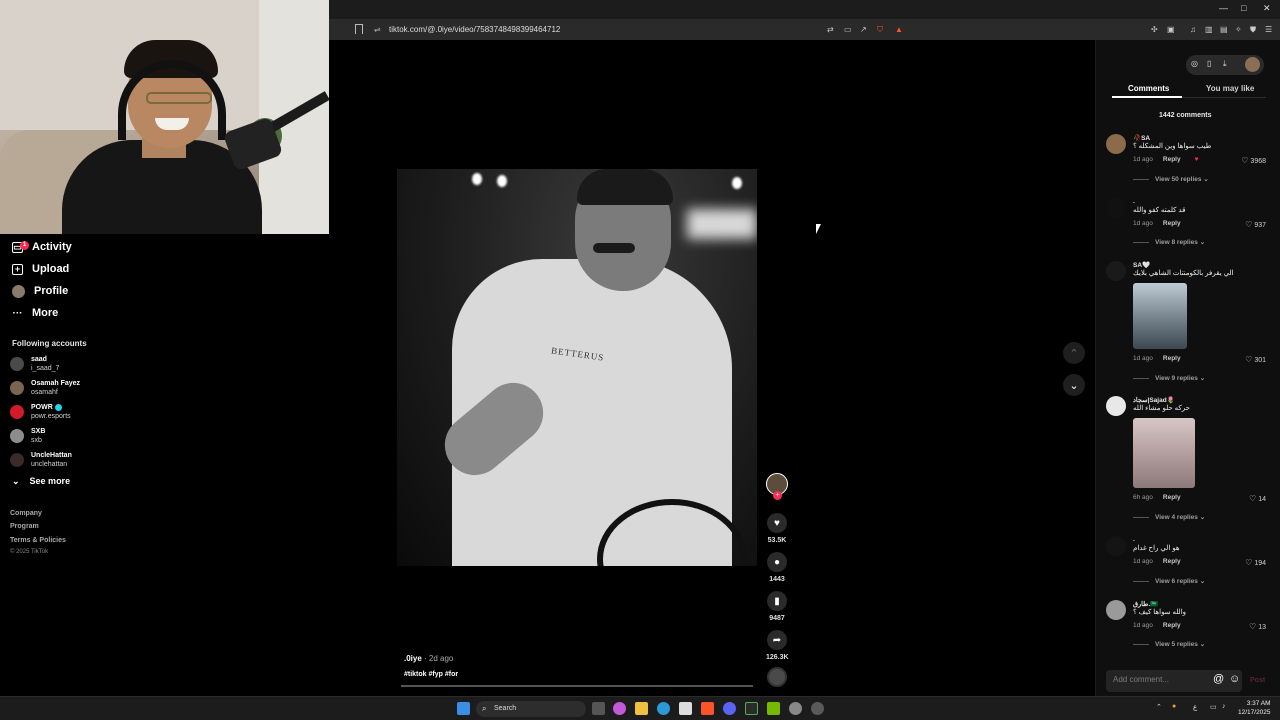 This screenshot has width=1280, height=720. Describe the element at coordinates (41, 481) in the screenshot. I see `see-more-button: ⌄ See more` at that location.